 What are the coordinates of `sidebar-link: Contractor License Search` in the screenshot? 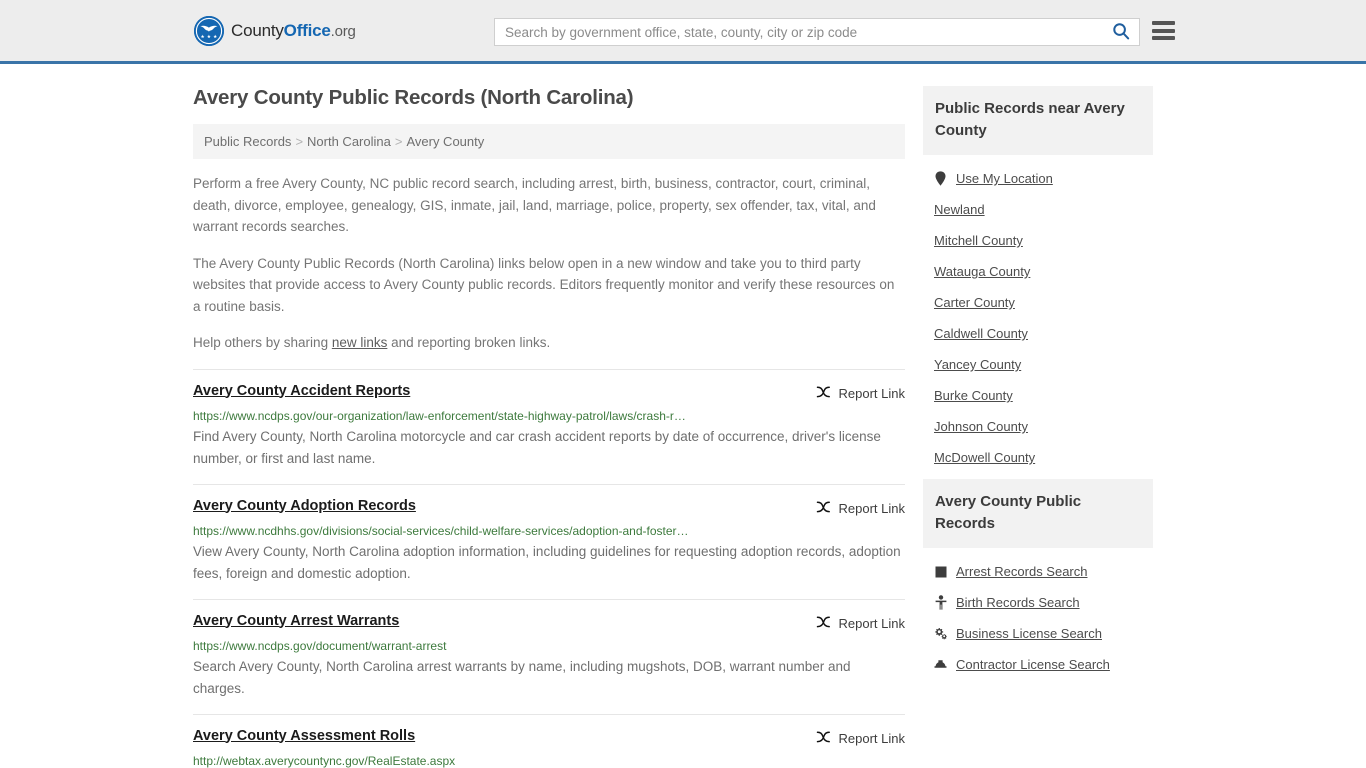 It's located at (1033, 664).